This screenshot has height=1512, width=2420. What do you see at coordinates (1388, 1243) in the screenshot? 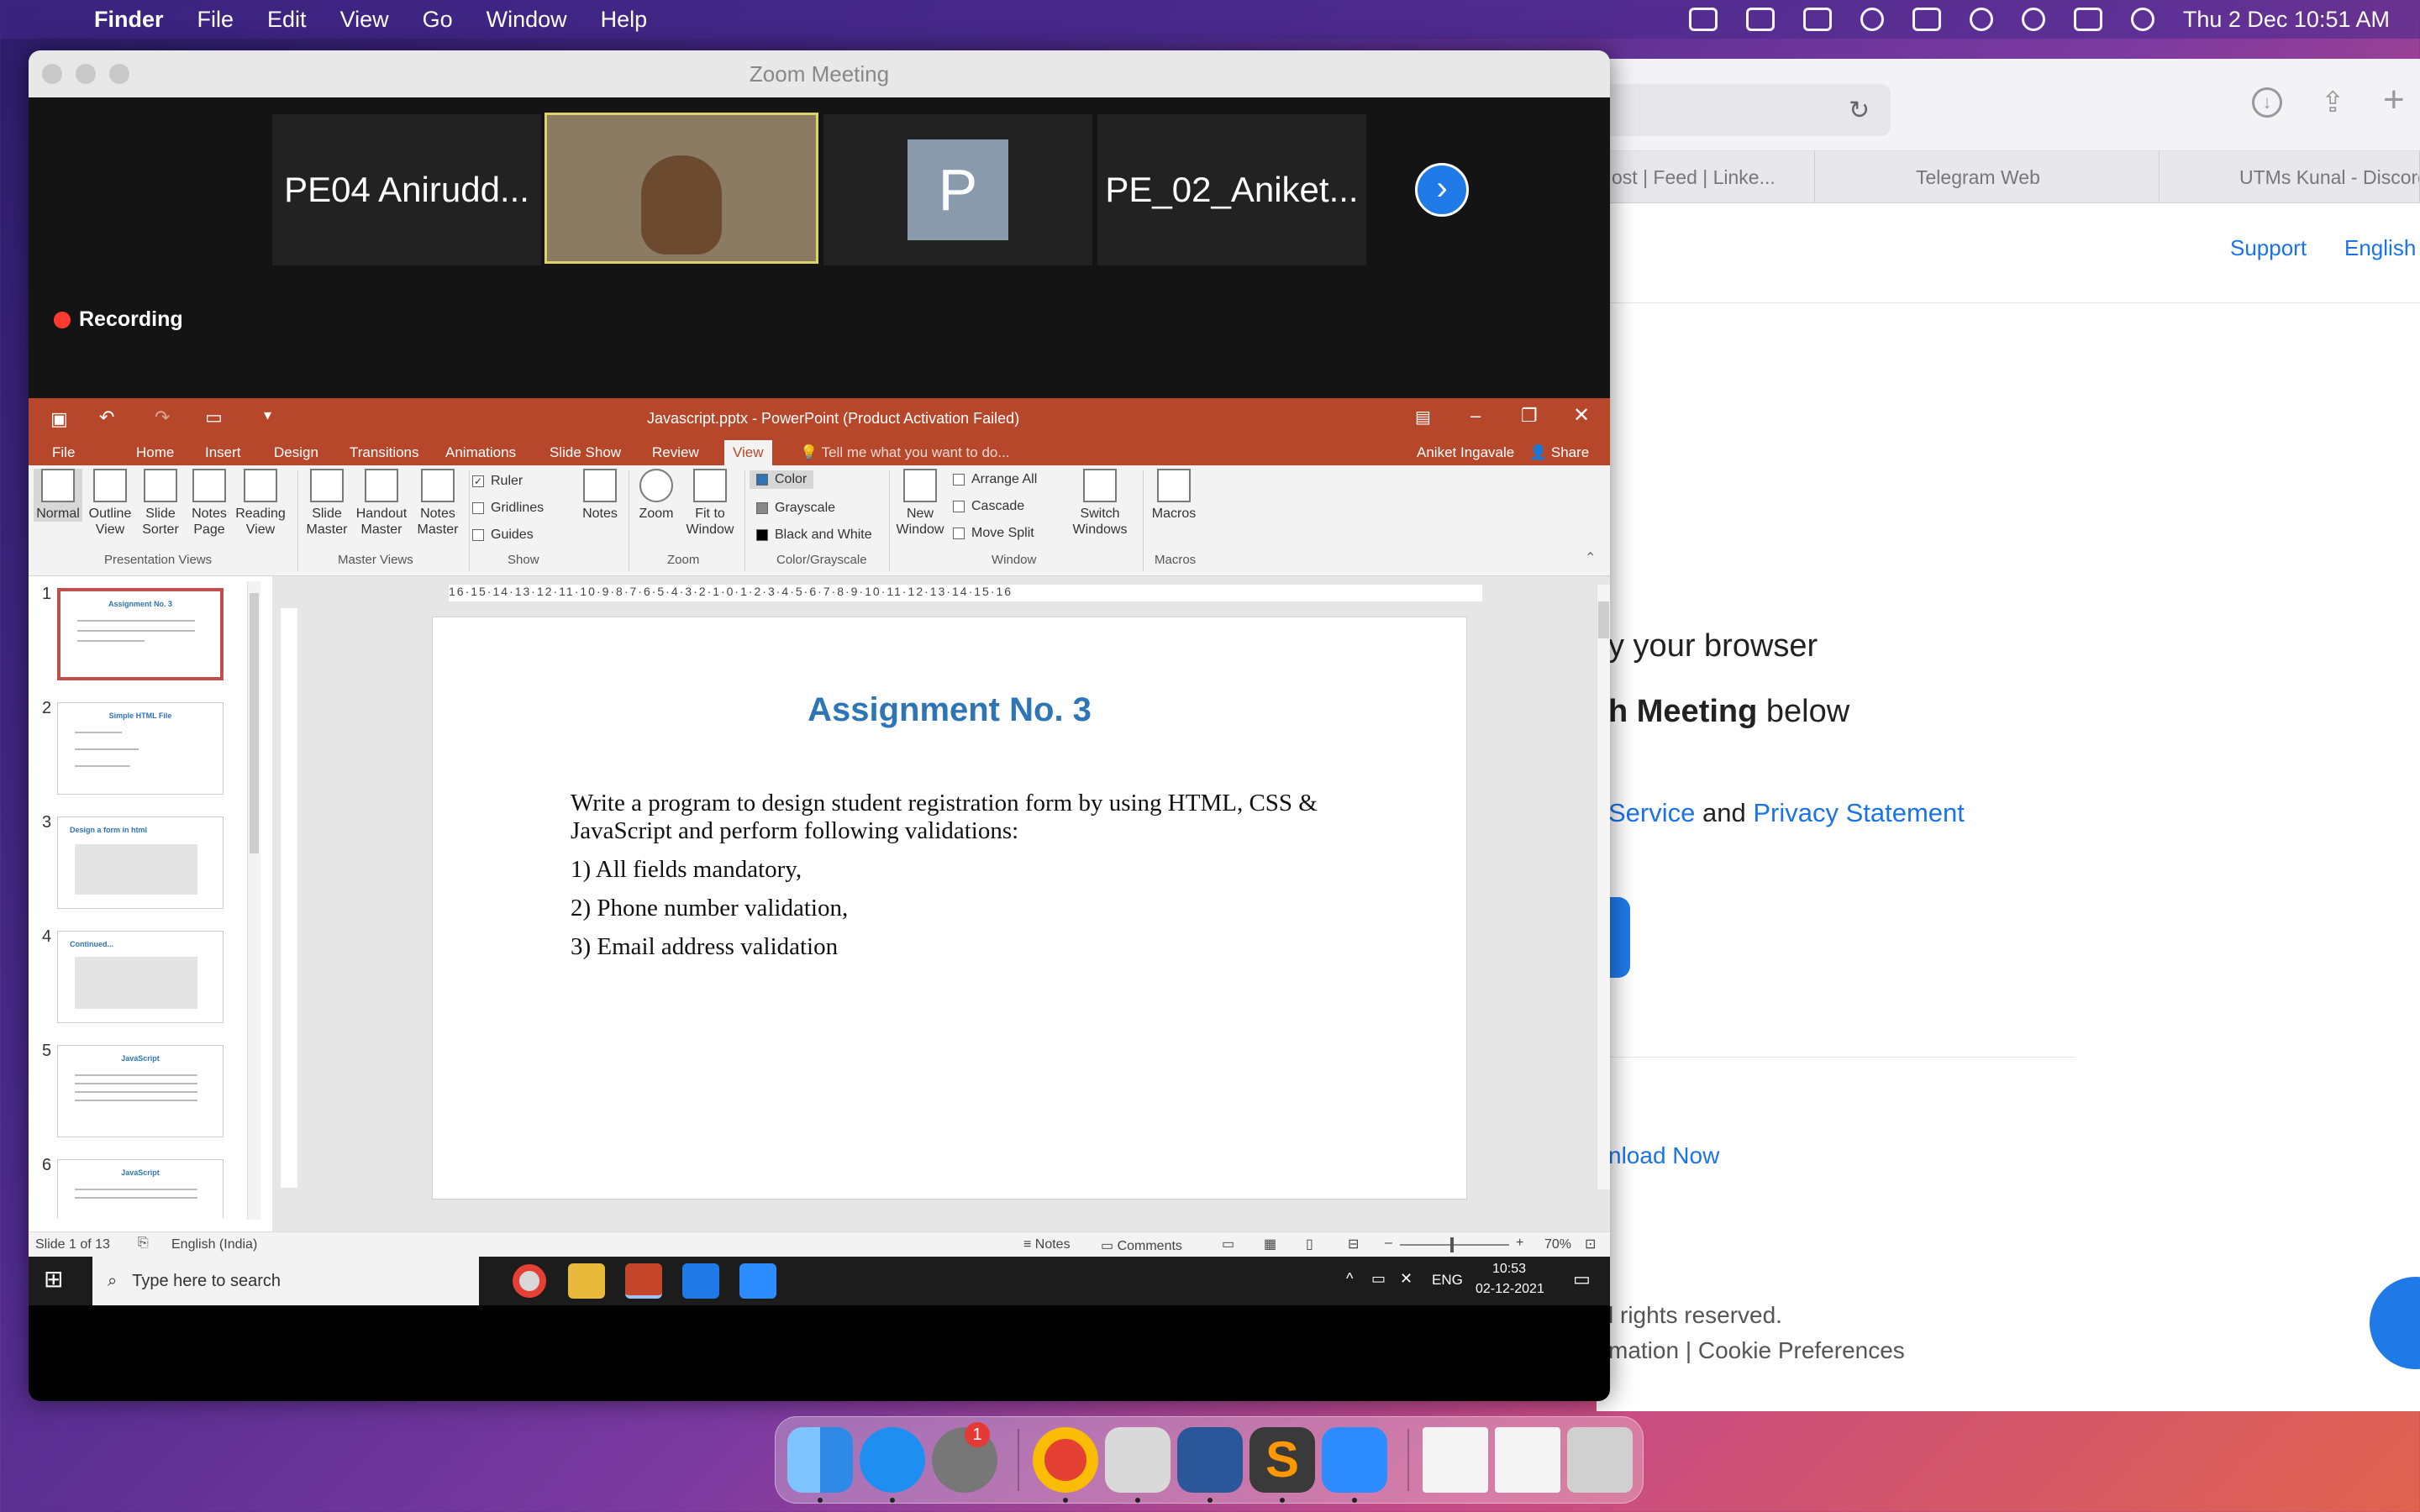
I see `zoom-out-icon: –` at bounding box center [1388, 1243].